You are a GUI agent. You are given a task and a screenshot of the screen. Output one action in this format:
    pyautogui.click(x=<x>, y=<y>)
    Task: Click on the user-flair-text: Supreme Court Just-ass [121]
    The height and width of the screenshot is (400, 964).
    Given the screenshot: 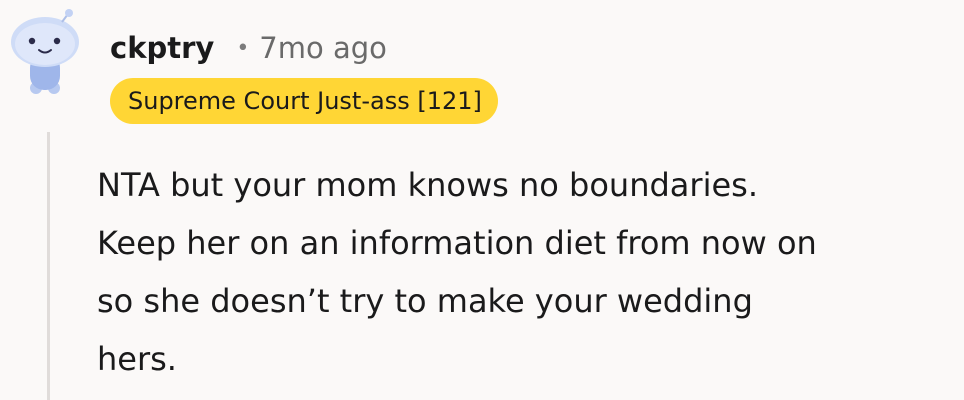 What is the action you would take?
    pyautogui.click(x=305, y=101)
    